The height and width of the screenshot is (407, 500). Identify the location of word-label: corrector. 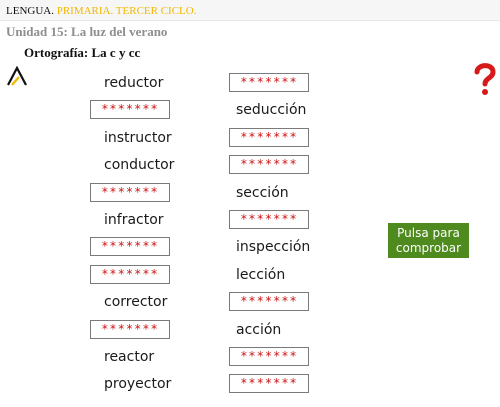
(136, 302).